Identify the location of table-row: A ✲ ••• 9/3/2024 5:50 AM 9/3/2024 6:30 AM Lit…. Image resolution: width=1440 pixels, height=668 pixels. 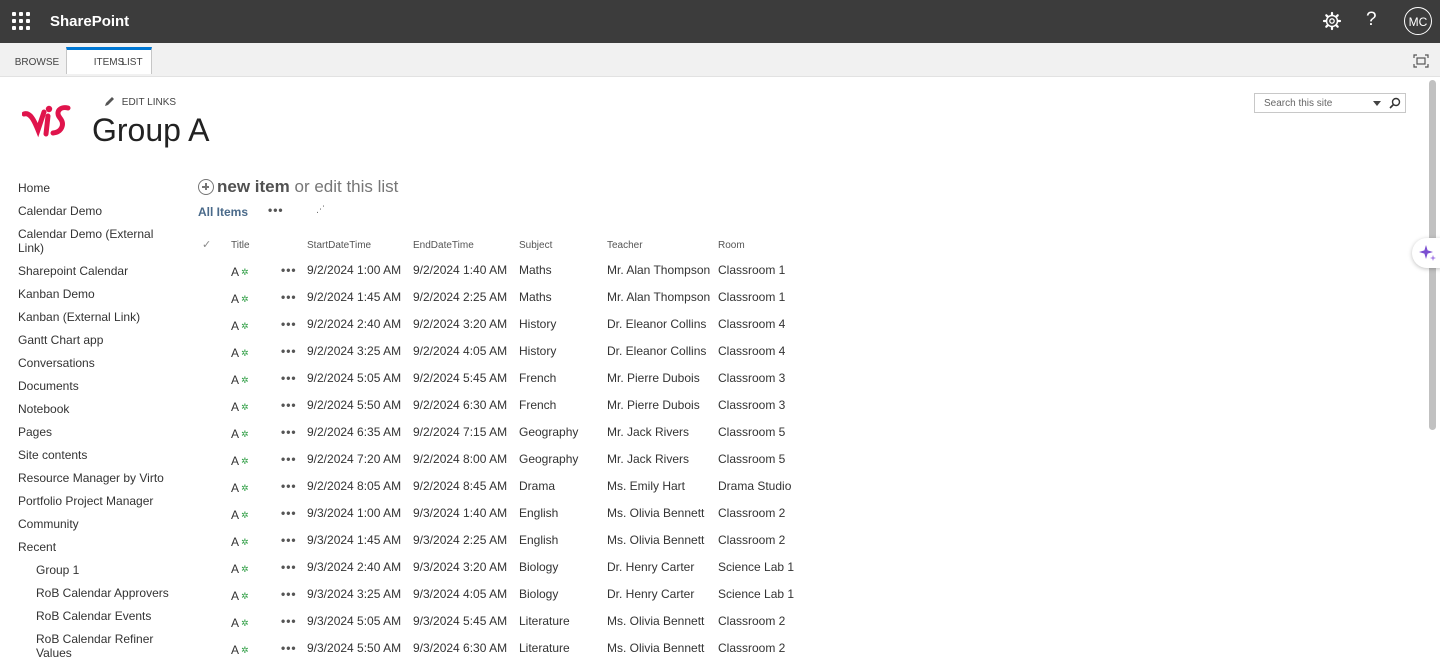
(450, 654).